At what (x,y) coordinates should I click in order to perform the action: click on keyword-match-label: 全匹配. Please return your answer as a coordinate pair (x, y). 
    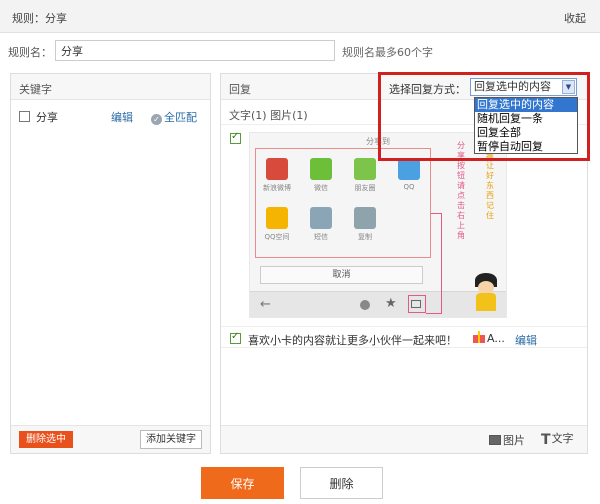
    Looking at the image, I should click on (180, 117).